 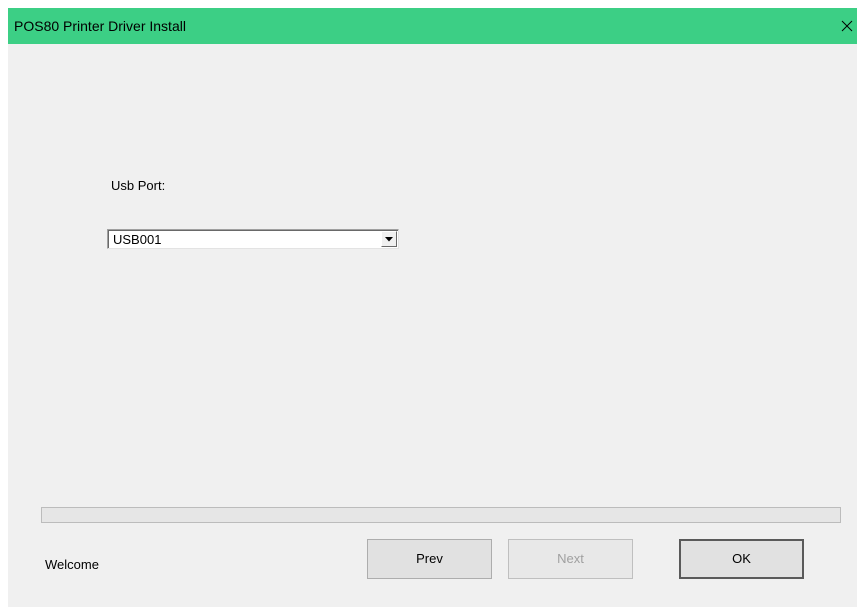 I want to click on window-title: POS80 Printer Driver Install, so click(x=100, y=26).